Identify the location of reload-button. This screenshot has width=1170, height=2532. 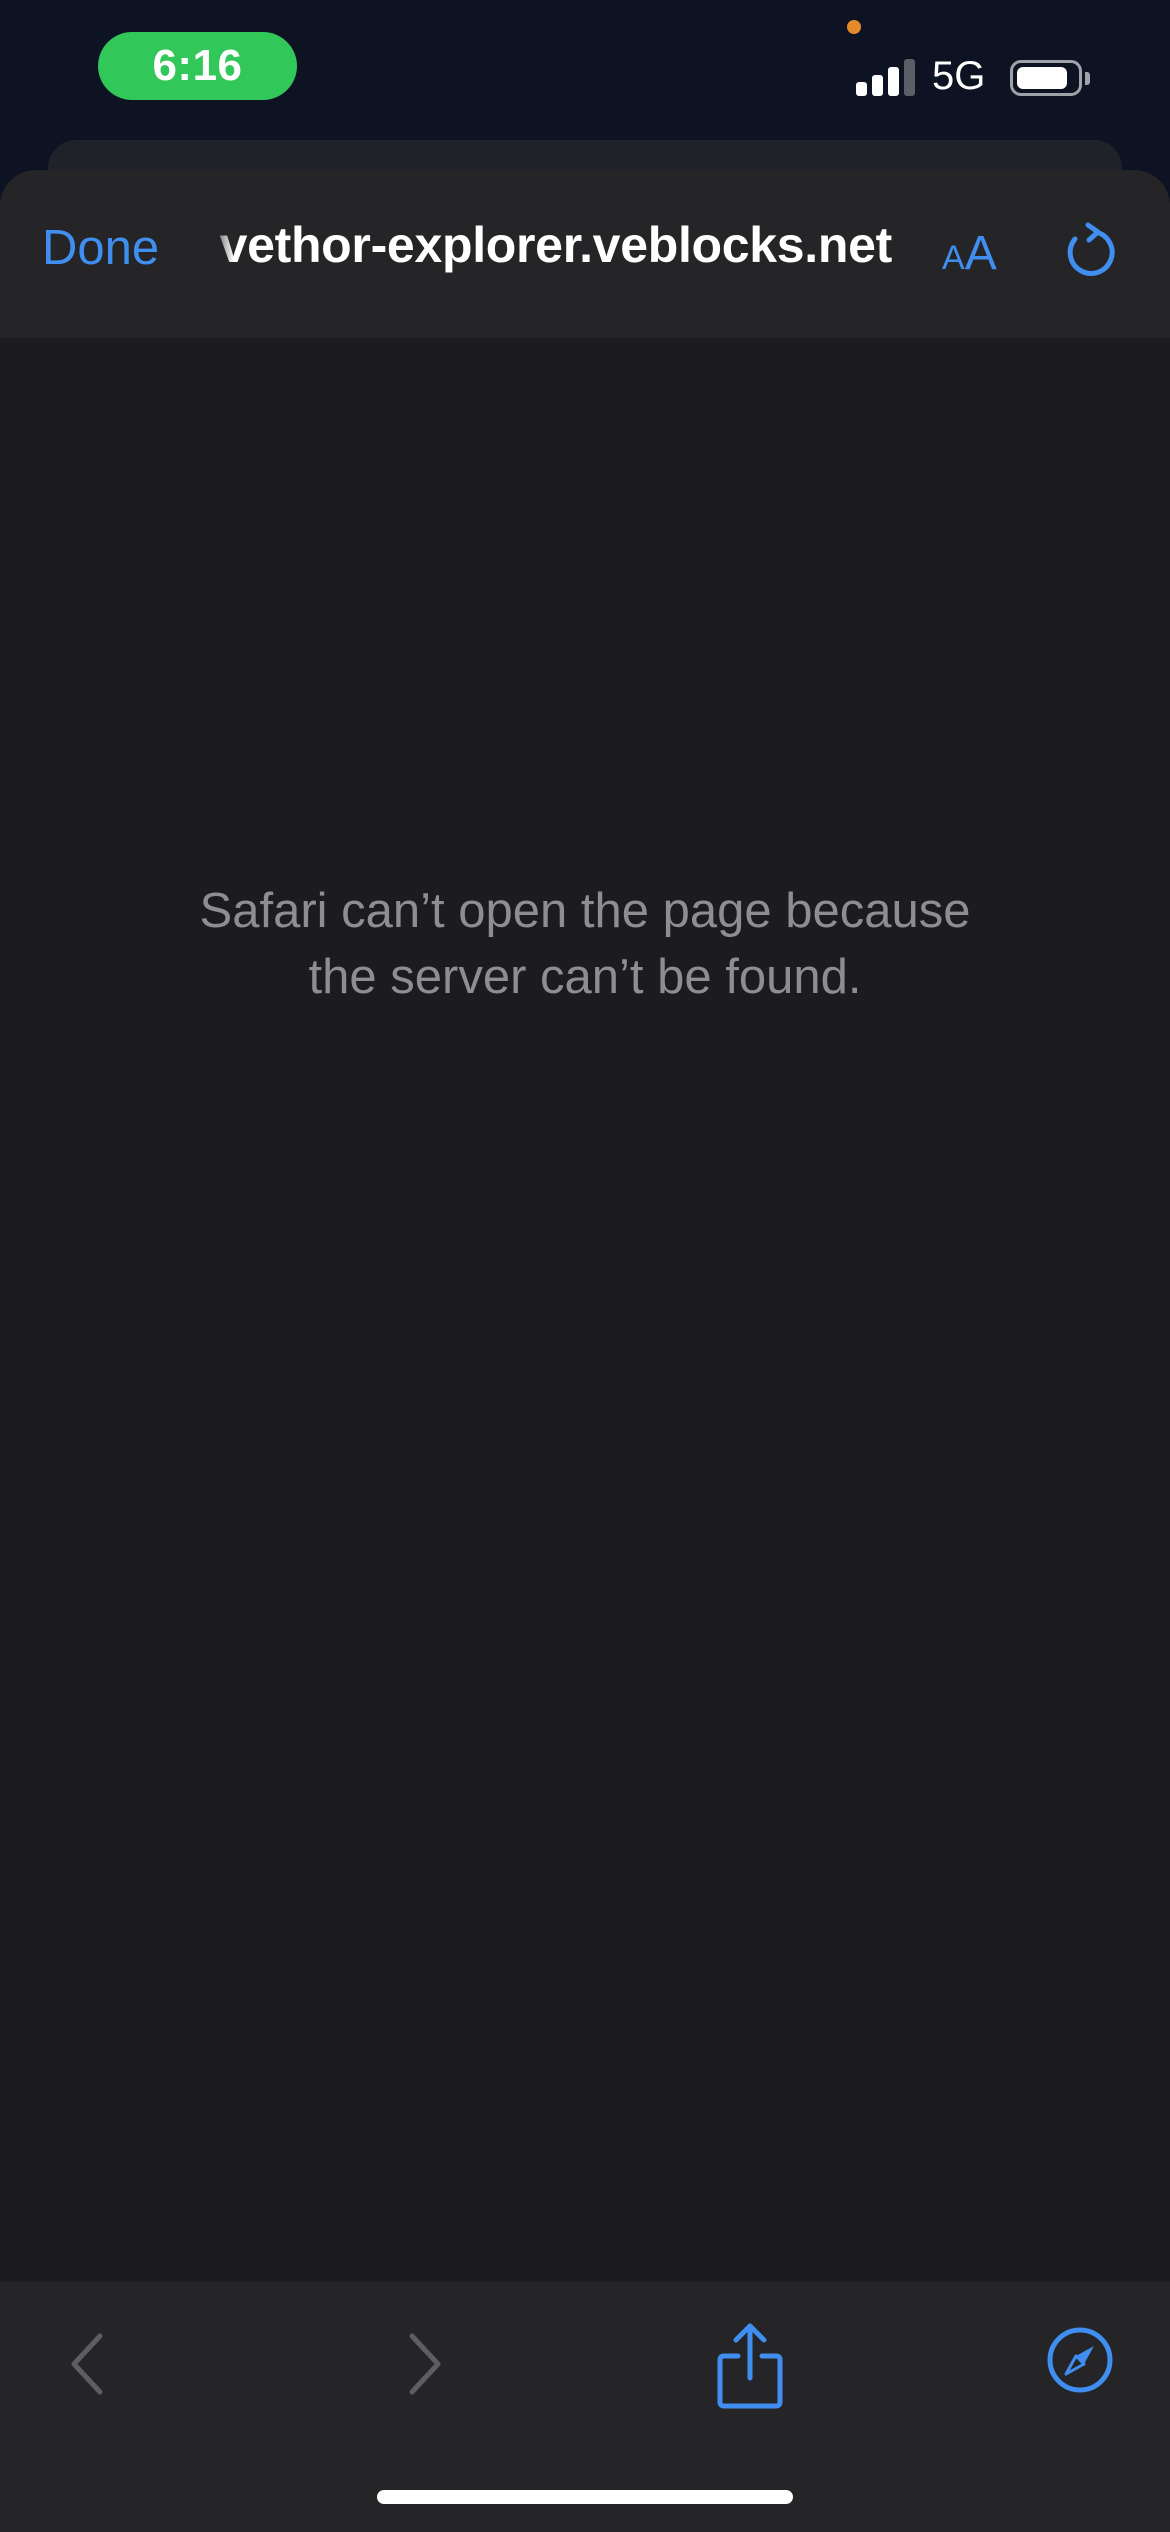
(1091, 251).